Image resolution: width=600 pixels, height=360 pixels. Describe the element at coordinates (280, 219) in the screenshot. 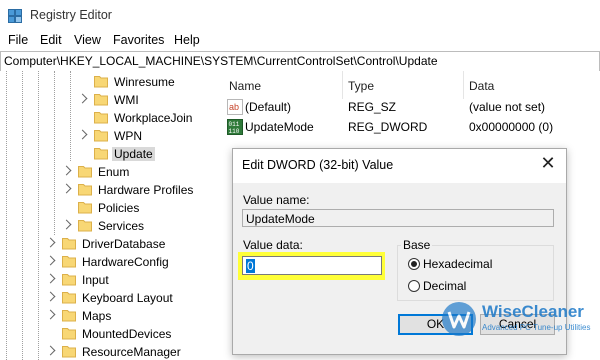

I see `value-name-text: UpdateMode` at that location.